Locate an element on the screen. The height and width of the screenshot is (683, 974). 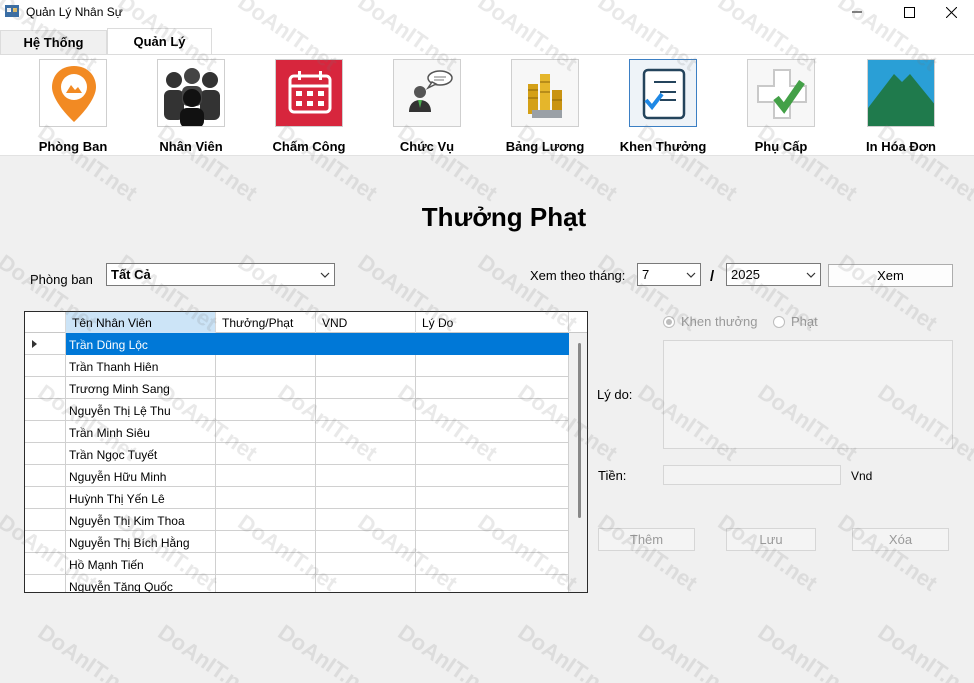
employee-name-cell: Nguyễn Thị Bích Hằng is located at coordinates (141, 542).